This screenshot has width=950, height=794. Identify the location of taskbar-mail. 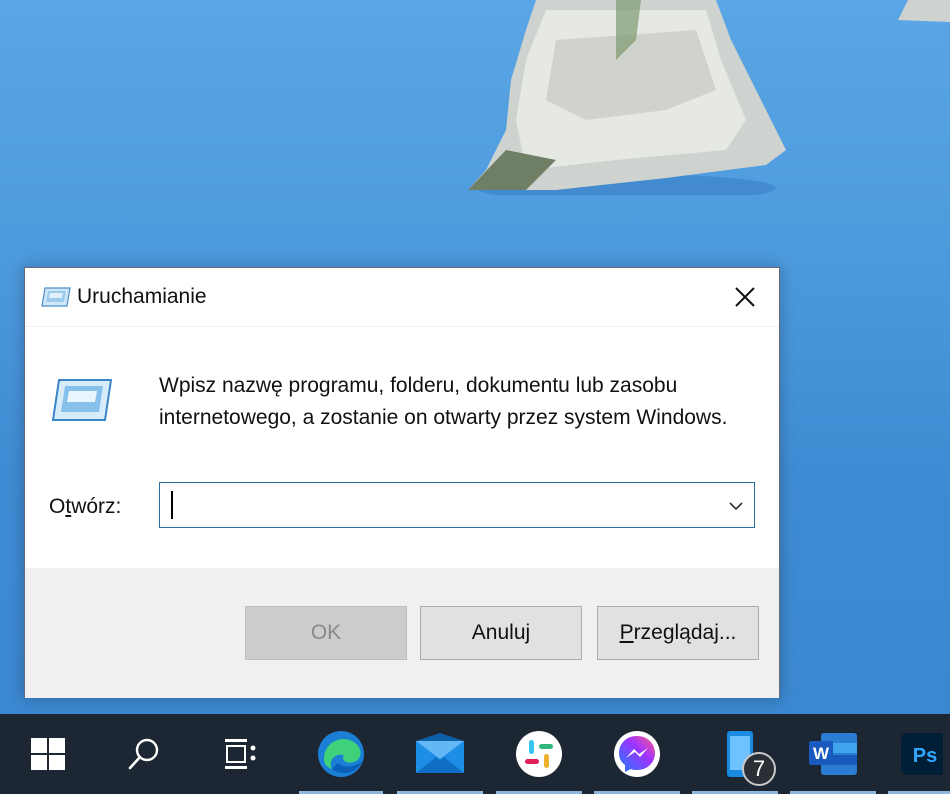
(440, 754).